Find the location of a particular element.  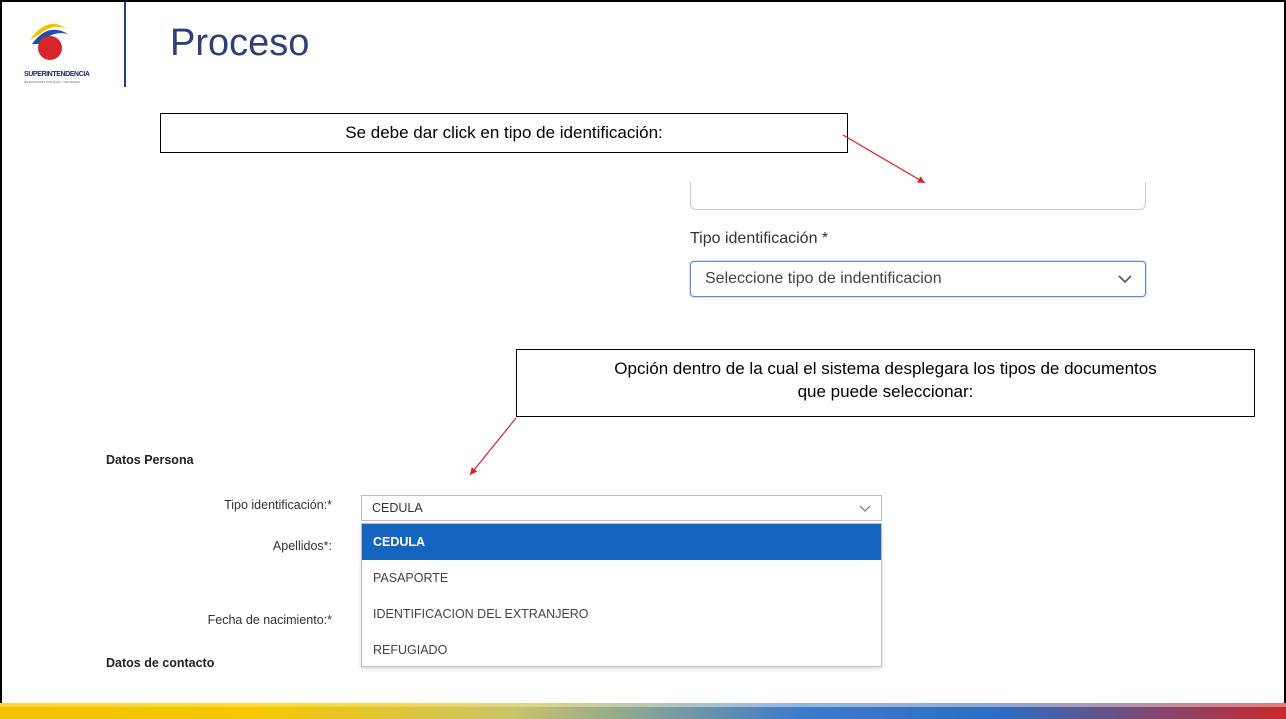

logo-text: SUPERINTENDENCIA is located at coordinates (57, 74).